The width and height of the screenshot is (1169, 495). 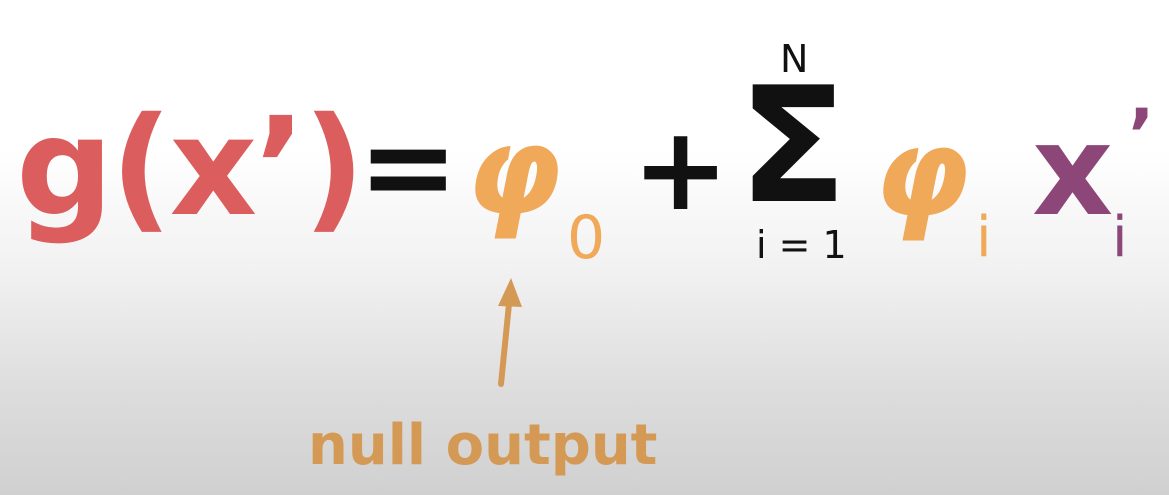 I want to click on summation-symbol: Σ, so click(x=793, y=145).